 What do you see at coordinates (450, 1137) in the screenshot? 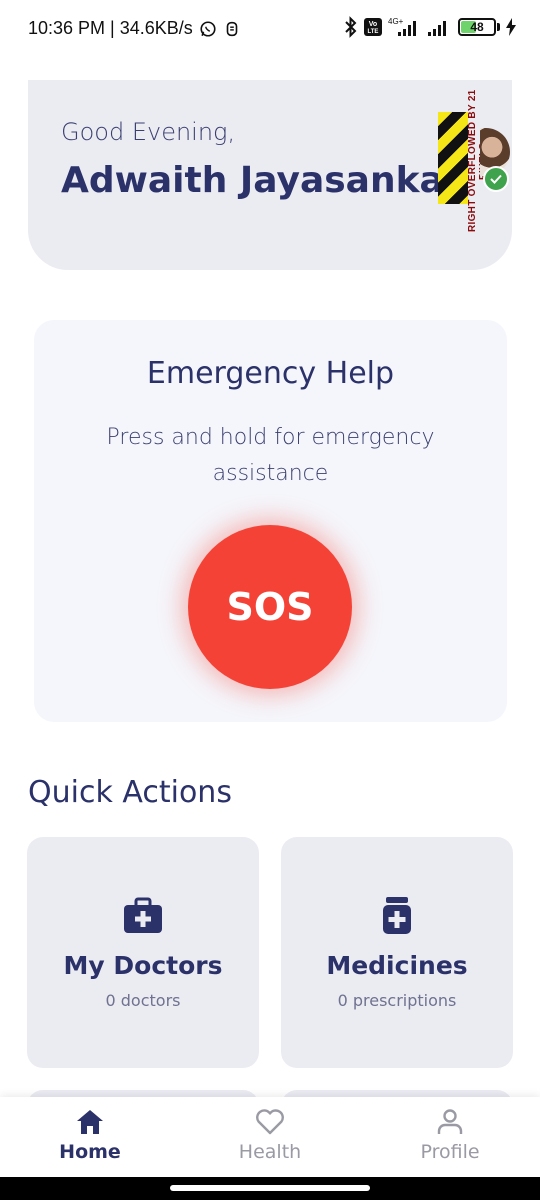
I see `nav-profile: Profile` at bounding box center [450, 1137].